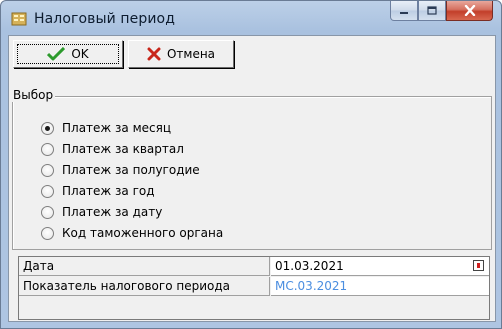 The image size is (502, 329). I want to click on cancel-button: Отмена, so click(181, 54).